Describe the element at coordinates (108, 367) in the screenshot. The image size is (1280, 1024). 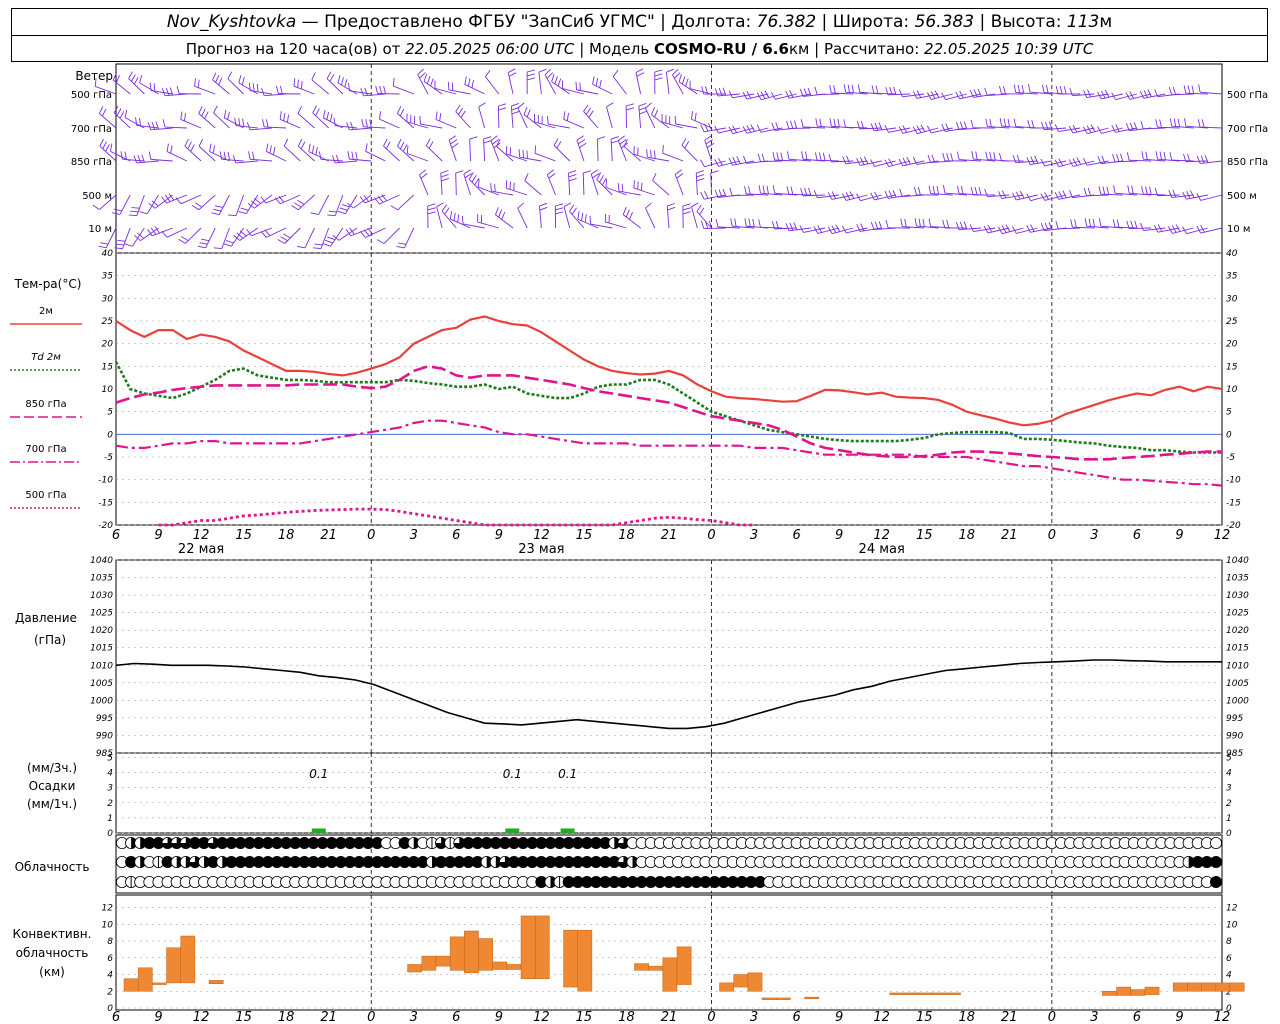
I see `temp-ytick-left: 15` at that location.